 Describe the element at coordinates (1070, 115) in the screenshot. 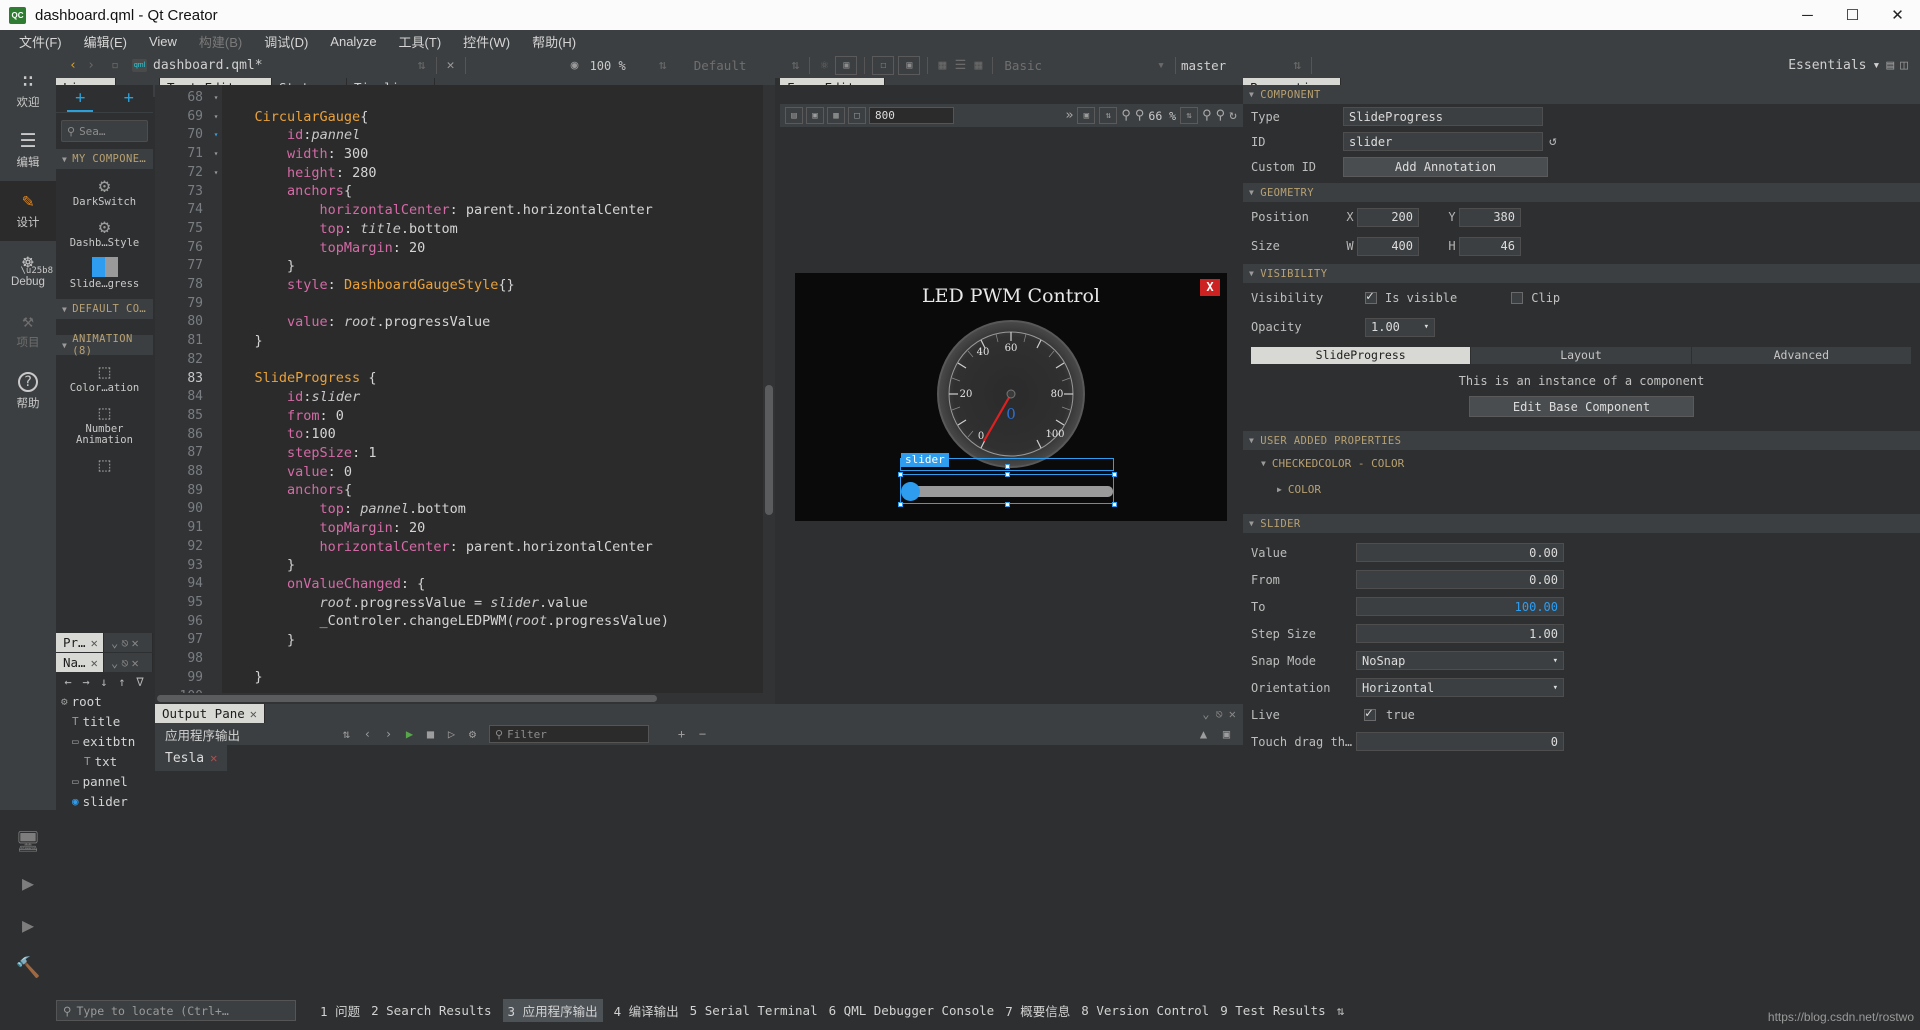

I see `overflow-menu-icon: »` at that location.